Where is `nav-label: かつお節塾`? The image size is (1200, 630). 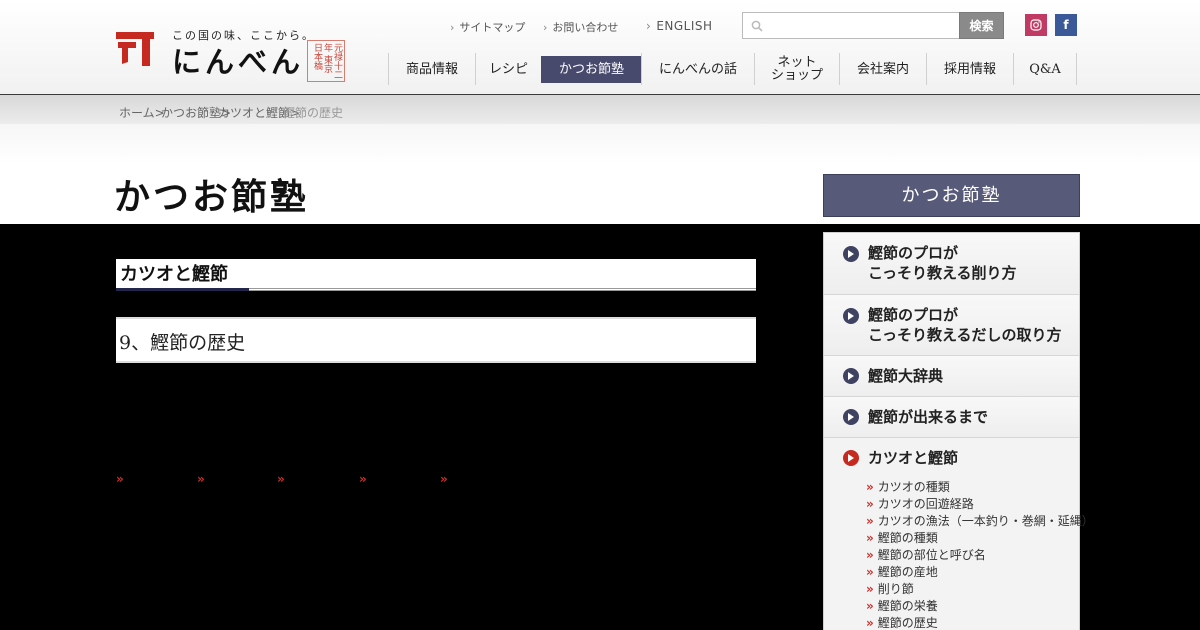 nav-label: かつお節塾 is located at coordinates (591, 69).